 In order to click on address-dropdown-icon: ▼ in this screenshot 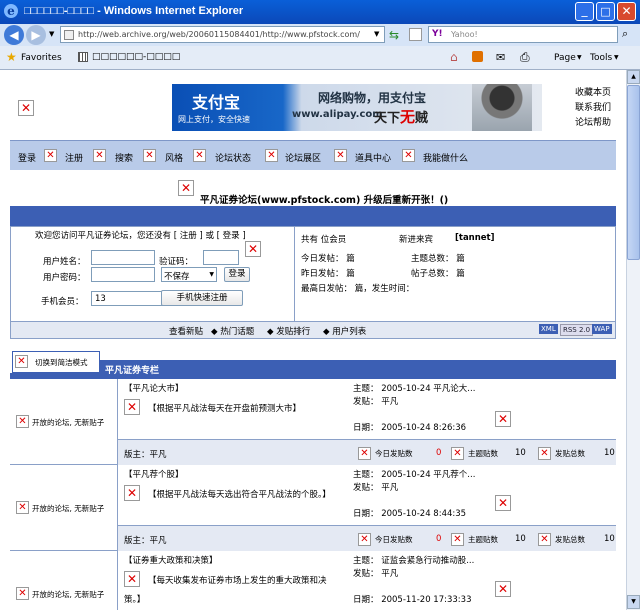, I will do `click(376, 34)`.